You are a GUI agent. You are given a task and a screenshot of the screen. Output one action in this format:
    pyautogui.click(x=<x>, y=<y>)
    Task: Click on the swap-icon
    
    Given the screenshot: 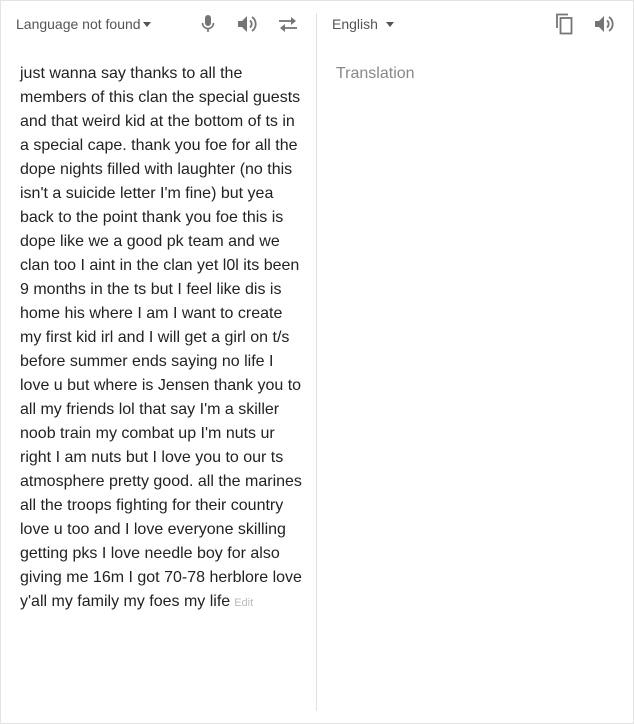 What is the action you would take?
    pyautogui.click(x=288, y=24)
    